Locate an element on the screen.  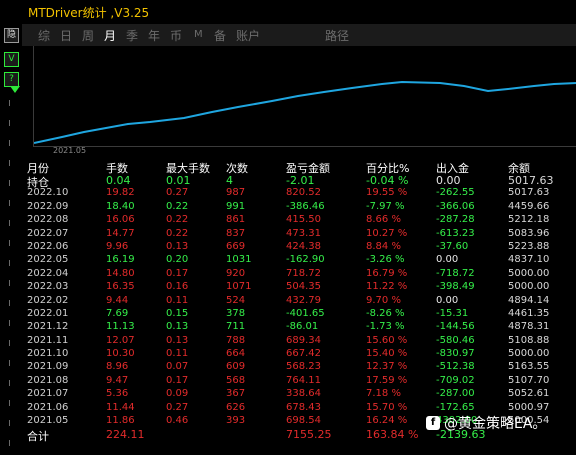
table-cell: -401.65 is located at coordinates (305, 313).